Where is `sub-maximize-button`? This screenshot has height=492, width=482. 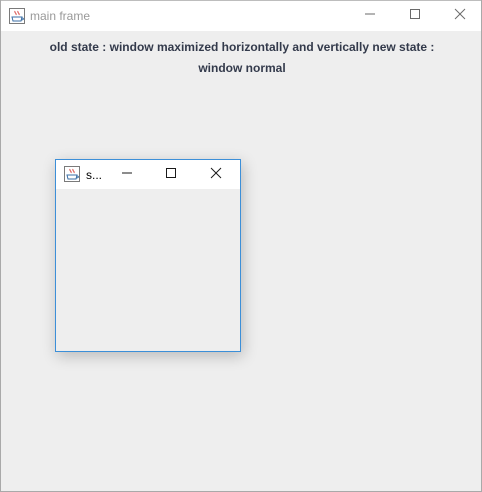
sub-maximize-button is located at coordinates (171, 174).